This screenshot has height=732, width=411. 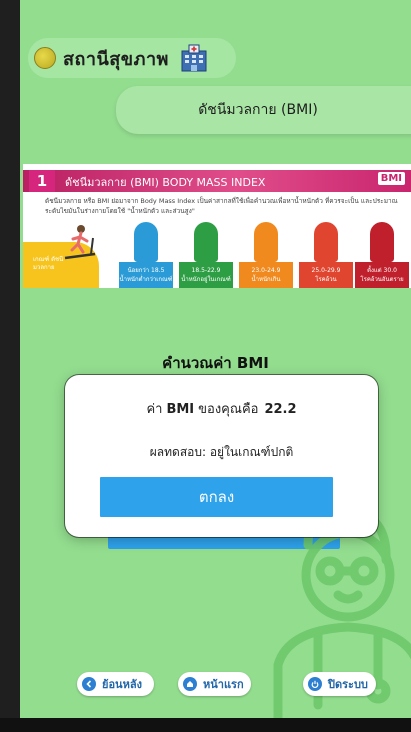 What do you see at coordinates (258, 110) in the screenshot?
I see `page-subtitle: ดัชนีมวลกาย (BMI)` at bounding box center [258, 110].